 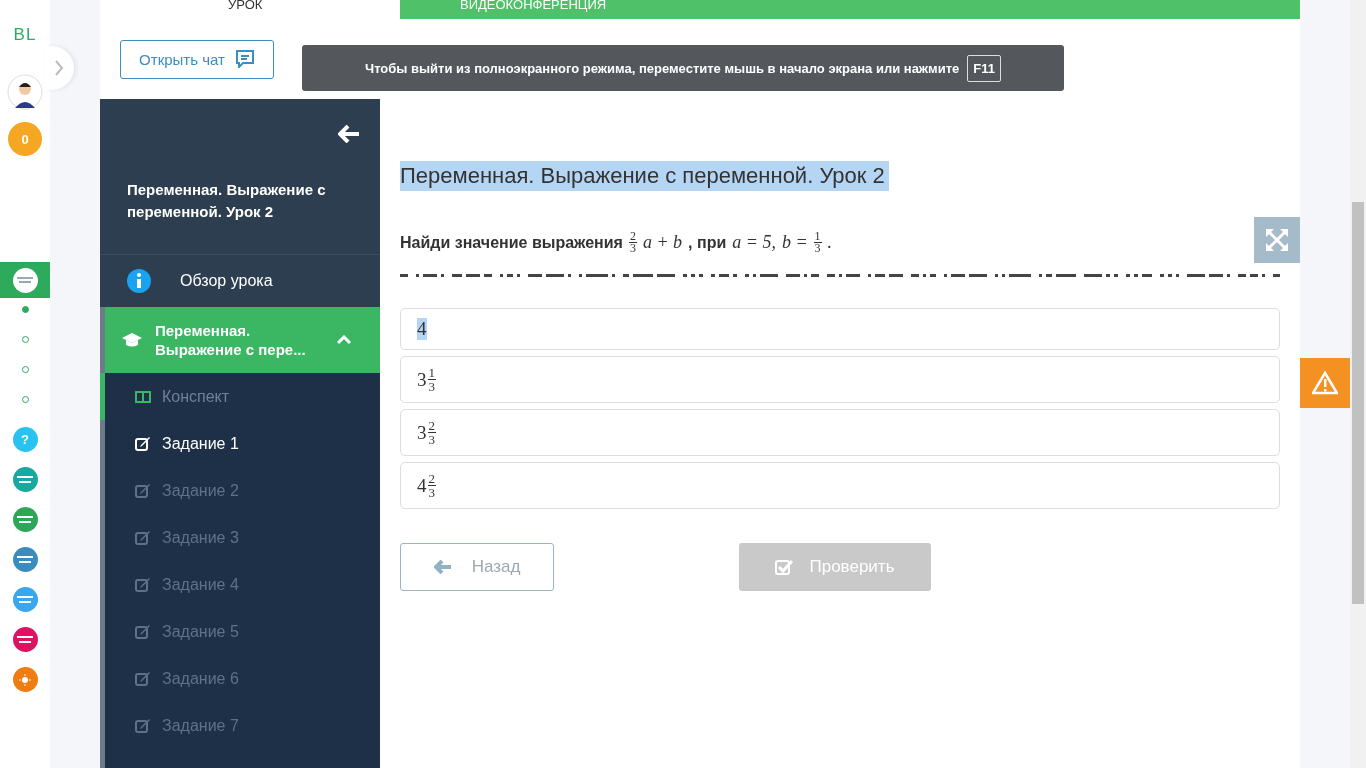 What do you see at coordinates (244, 59) in the screenshot?
I see `chat-icon` at bounding box center [244, 59].